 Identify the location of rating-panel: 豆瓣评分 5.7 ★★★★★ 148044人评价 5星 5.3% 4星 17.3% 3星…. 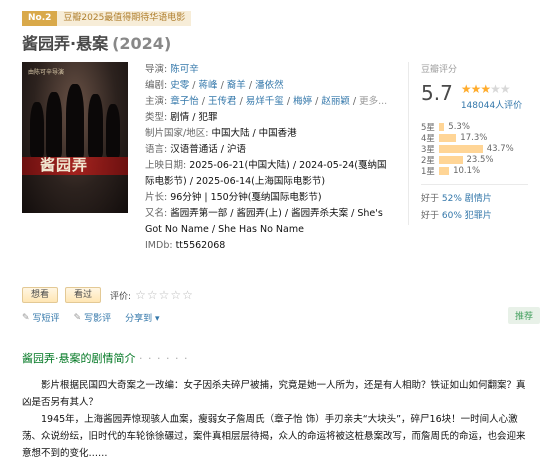
(468, 143).